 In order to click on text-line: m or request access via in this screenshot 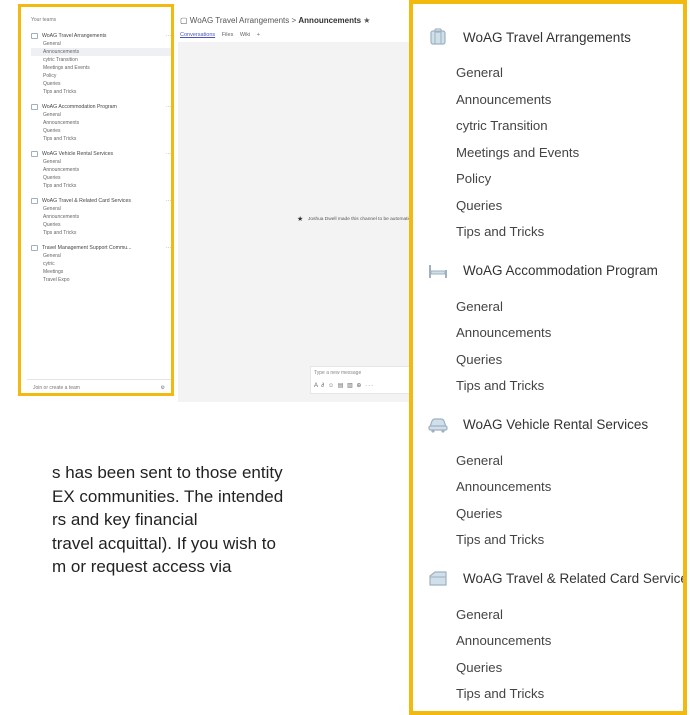, I will do `click(142, 566)`.